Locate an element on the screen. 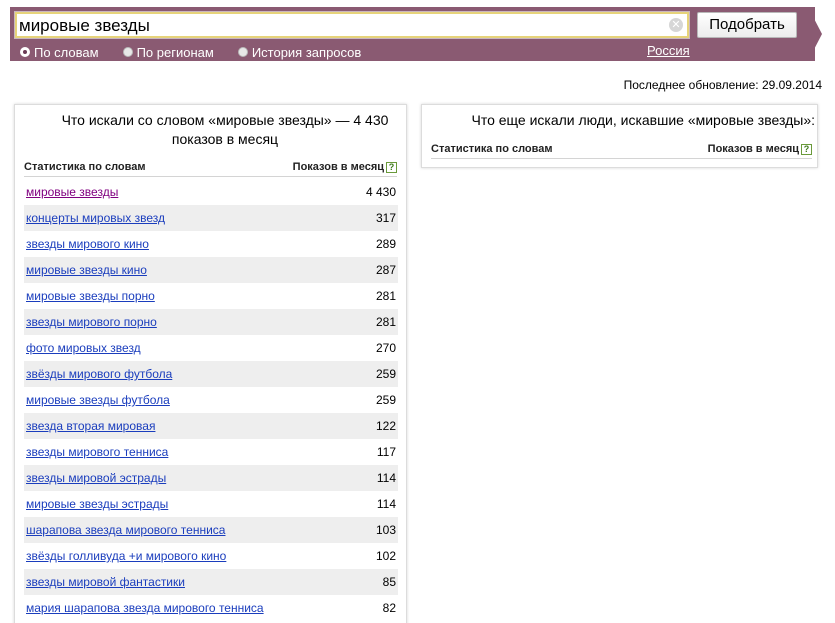 The height and width of the screenshot is (623, 835). impressions-count: 317 is located at coordinates (385, 218).